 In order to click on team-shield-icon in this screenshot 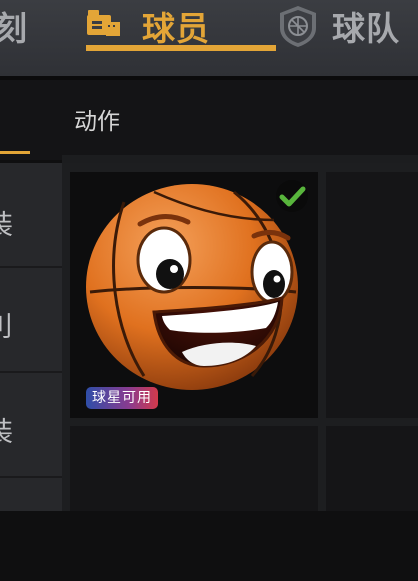, I will do `click(298, 28)`.